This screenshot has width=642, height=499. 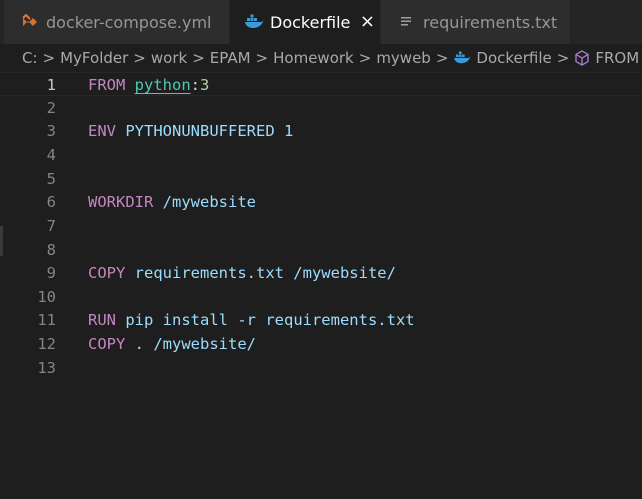 What do you see at coordinates (94, 58) in the screenshot?
I see `breadcrumb-item: MyFolder` at bounding box center [94, 58].